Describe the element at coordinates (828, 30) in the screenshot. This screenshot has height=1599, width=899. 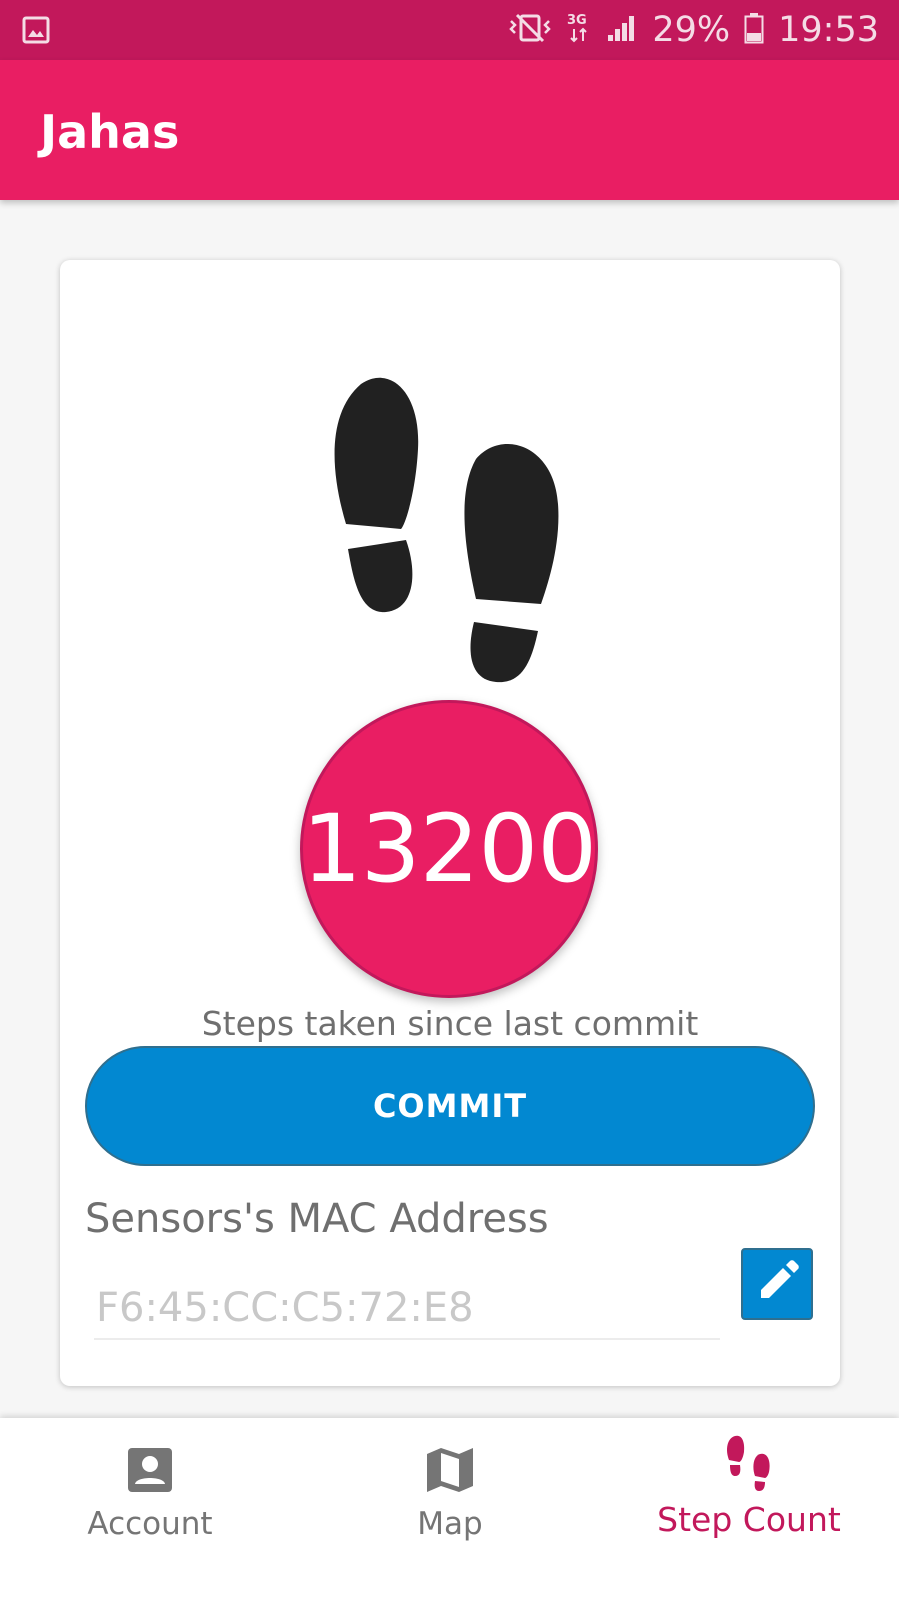
I see `clock: 19:53` at that location.